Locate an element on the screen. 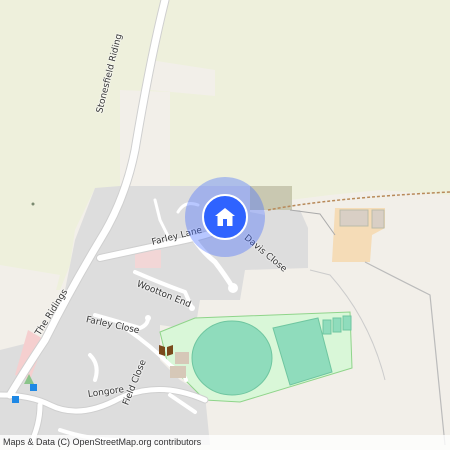 The width and height of the screenshot is (450, 450). home-icon is located at coordinates (225, 217).